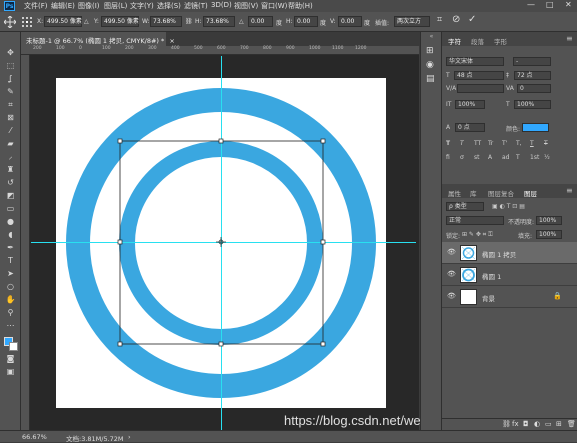 The height and width of the screenshot is (443, 577). I want to click on adjust-icon: ◐, so click(537, 424).